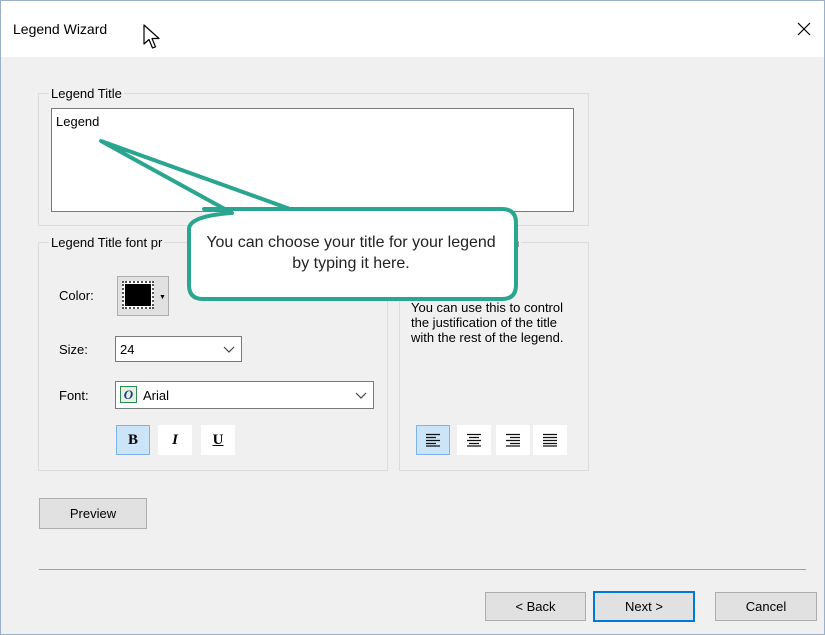 This screenshot has height=635, width=825. I want to click on color-swatch, so click(138, 295).